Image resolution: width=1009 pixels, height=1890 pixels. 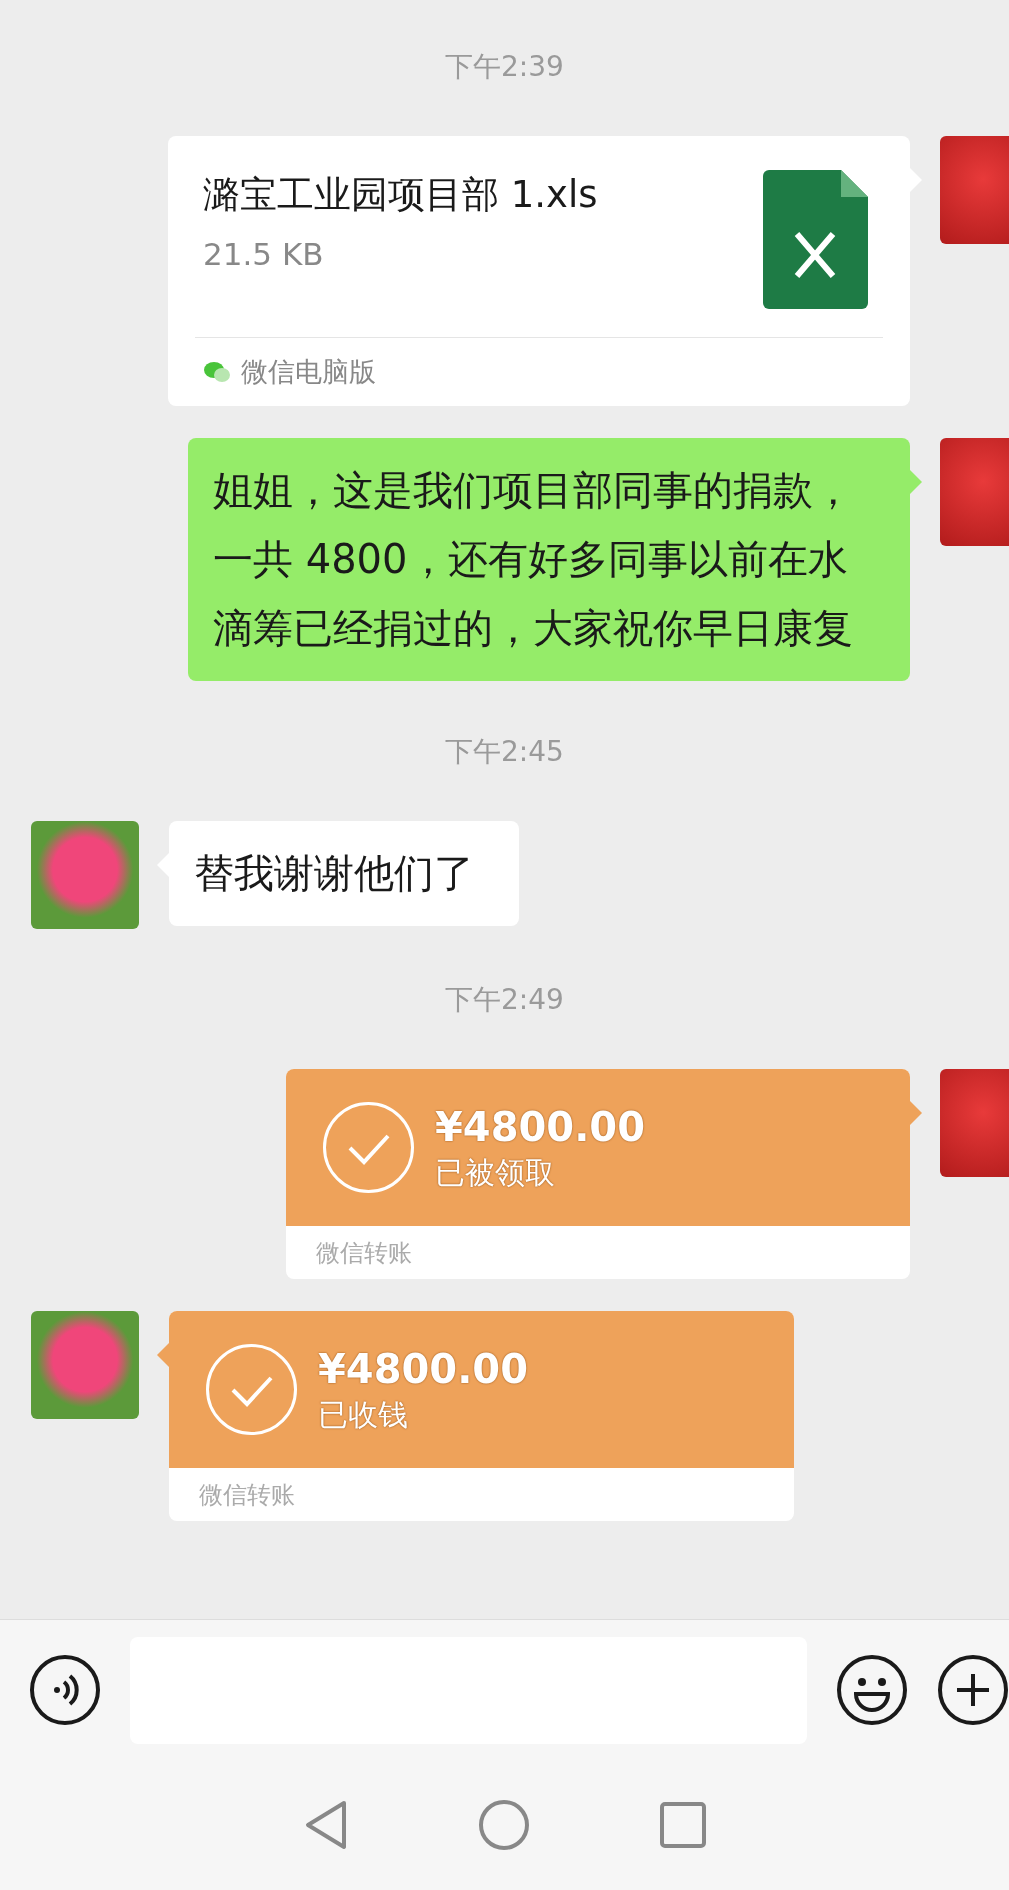 I want to click on message-bubble: 替我谢谢他们了, so click(x=344, y=873).